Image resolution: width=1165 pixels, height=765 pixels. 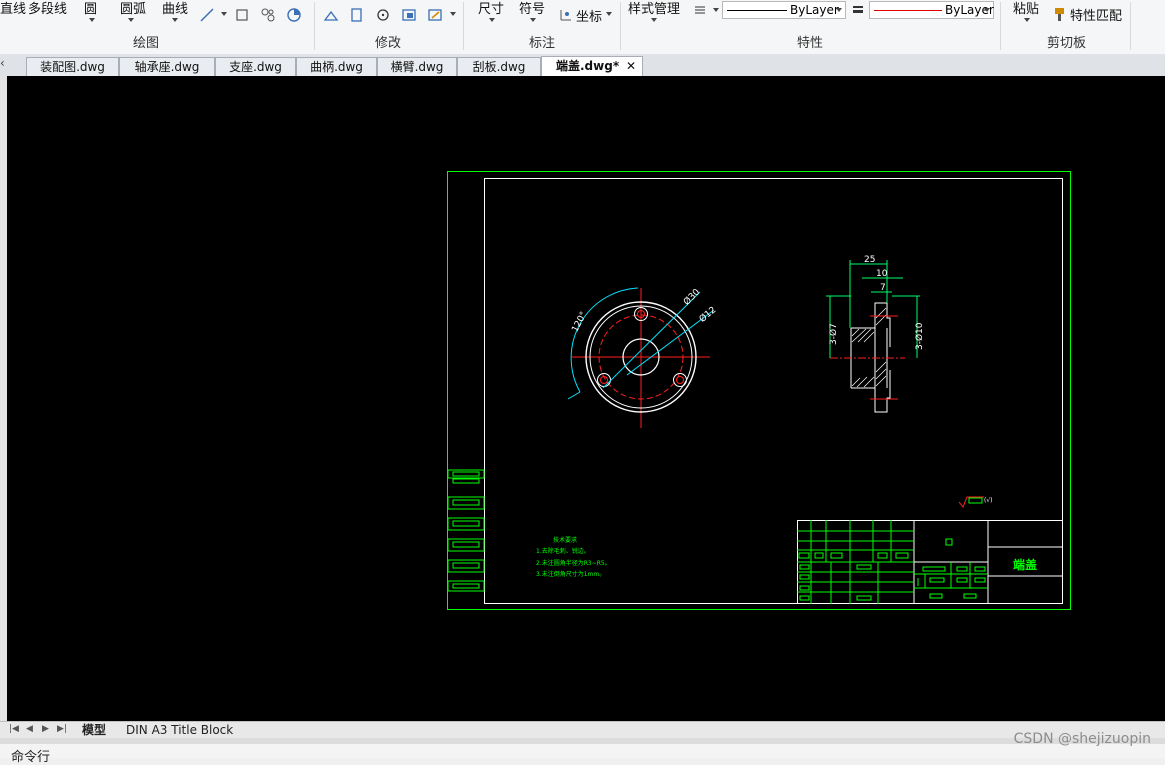 What do you see at coordinates (491, 8) in the screenshot?
I see `dimension-tool-label: 尺寸` at bounding box center [491, 8].